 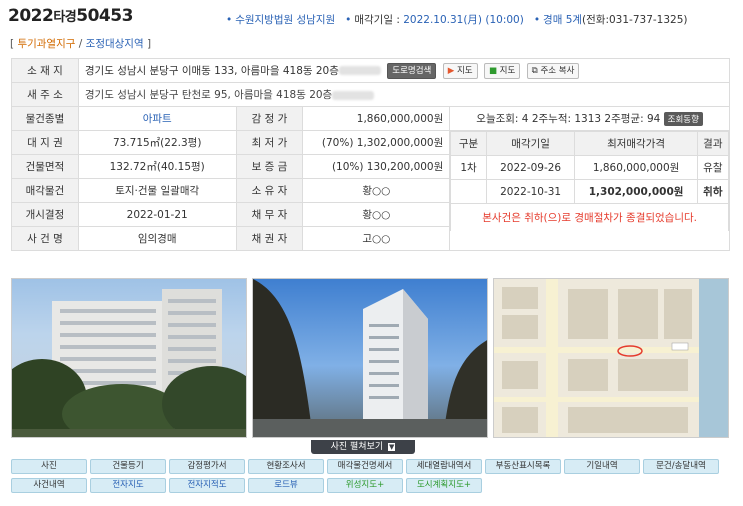 What do you see at coordinates (45, 142) in the screenshot?
I see `label-land-right: 대 지 권` at bounding box center [45, 142].